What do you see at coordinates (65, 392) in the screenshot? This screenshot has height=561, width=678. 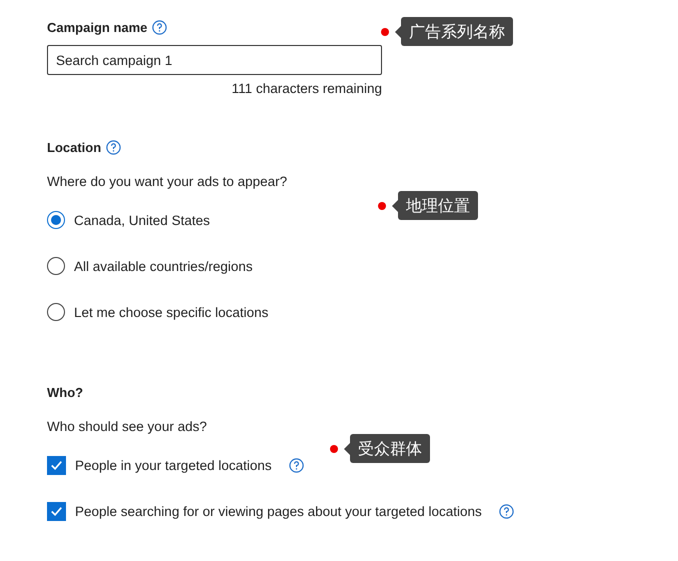 I see `section-heading: Who?` at bounding box center [65, 392].